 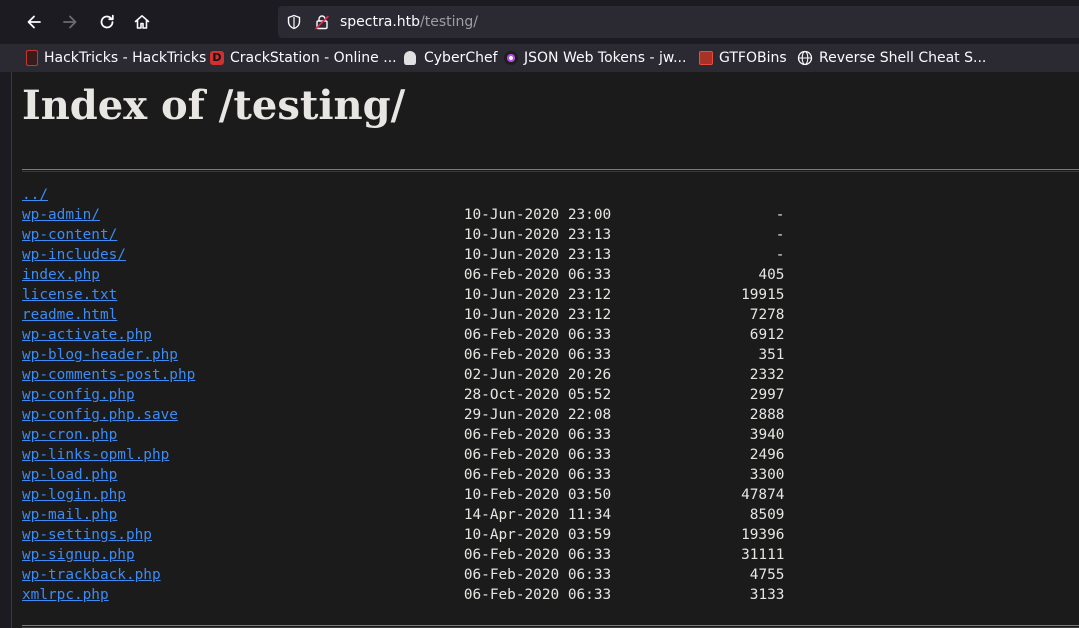 What do you see at coordinates (763, 555) in the screenshot?
I see `file-size: 31111` at bounding box center [763, 555].